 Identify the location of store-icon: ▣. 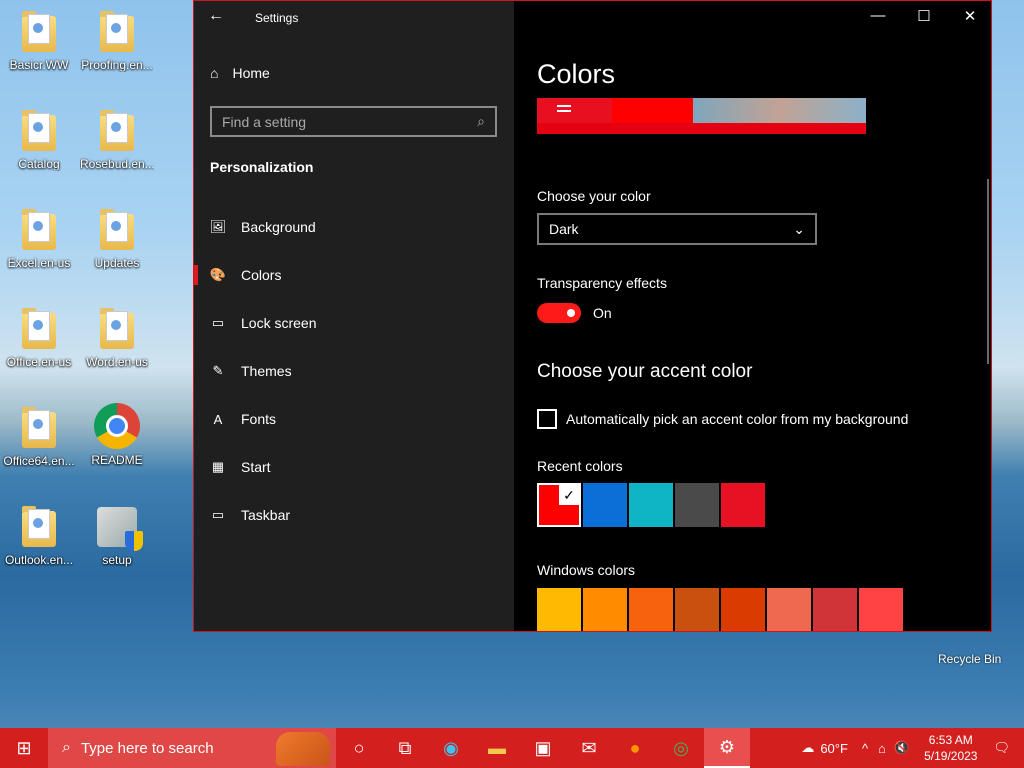
(543, 748).